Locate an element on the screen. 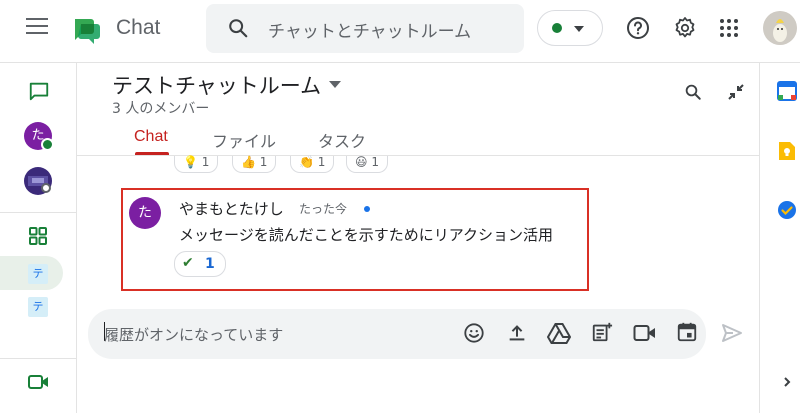 This screenshot has height=413, width=800. room-menu-chevron-icon is located at coordinates (335, 84).